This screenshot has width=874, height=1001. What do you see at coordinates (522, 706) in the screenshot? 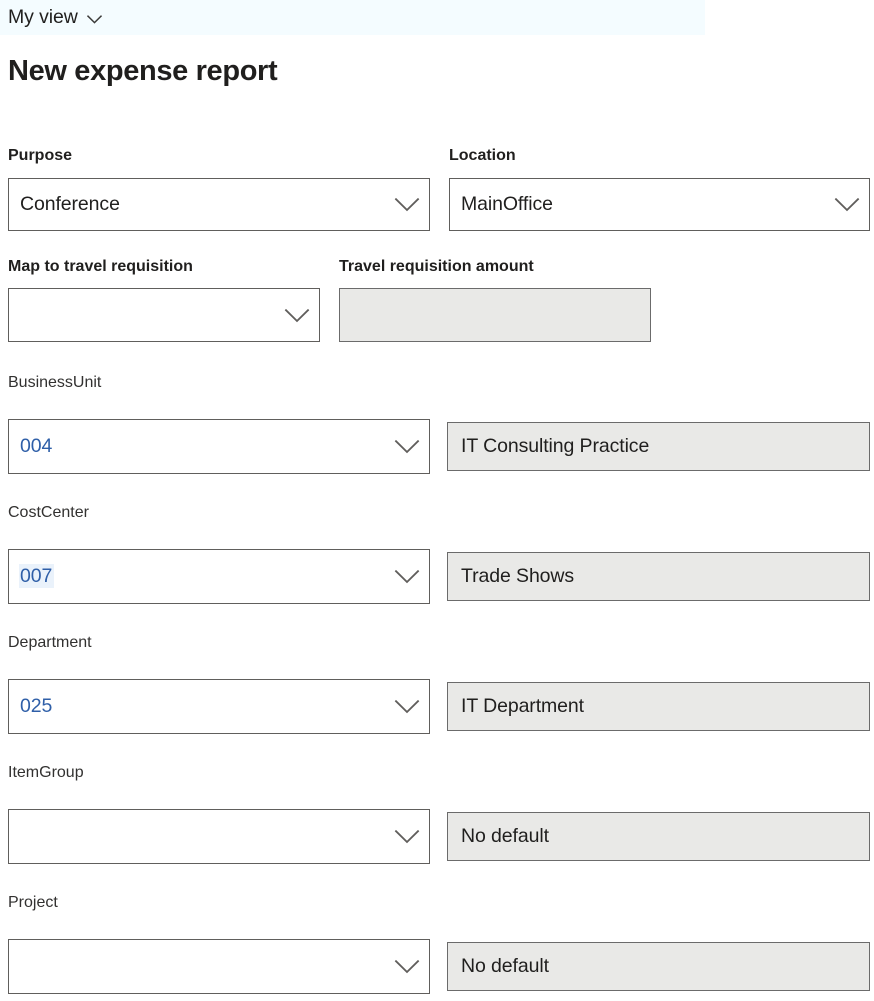
I see `department-description-value: IT Department` at bounding box center [522, 706].